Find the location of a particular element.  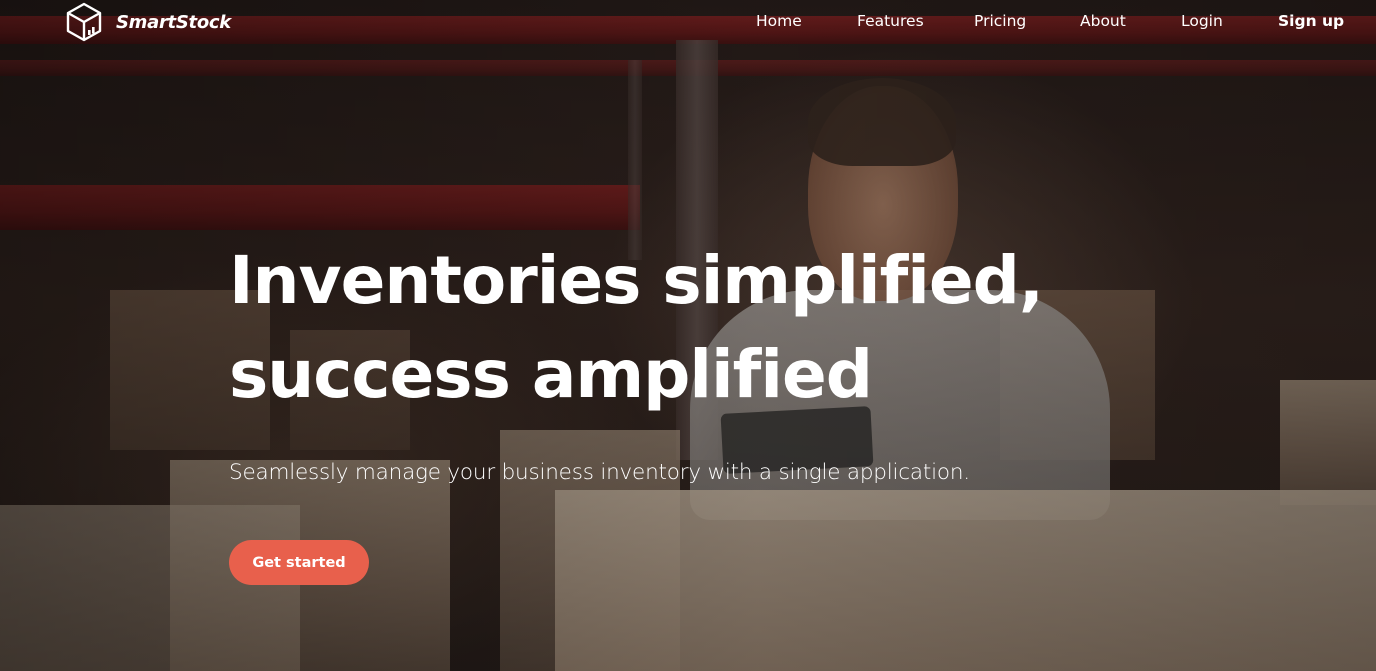

nav-link-home: Home is located at coordinates (779, 21).